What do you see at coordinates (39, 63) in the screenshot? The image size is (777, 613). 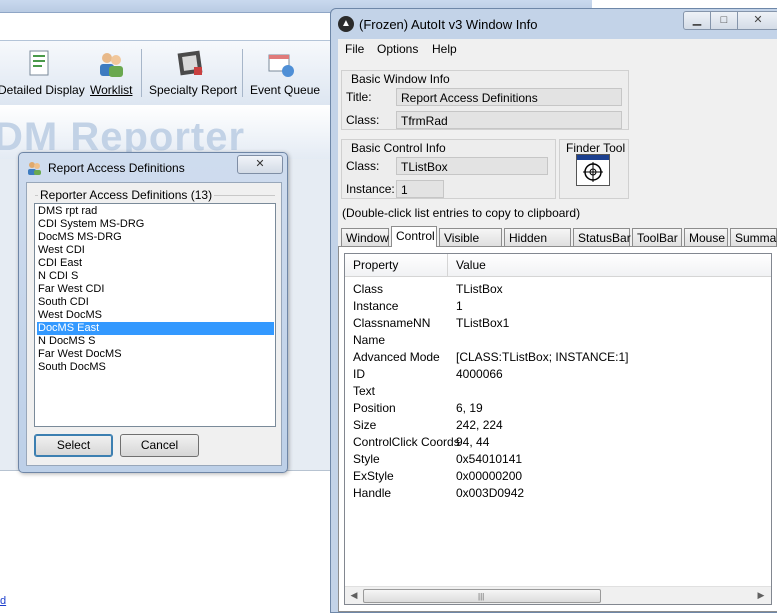 I see `detailed-display-icon` at bounding box center [39, 63].